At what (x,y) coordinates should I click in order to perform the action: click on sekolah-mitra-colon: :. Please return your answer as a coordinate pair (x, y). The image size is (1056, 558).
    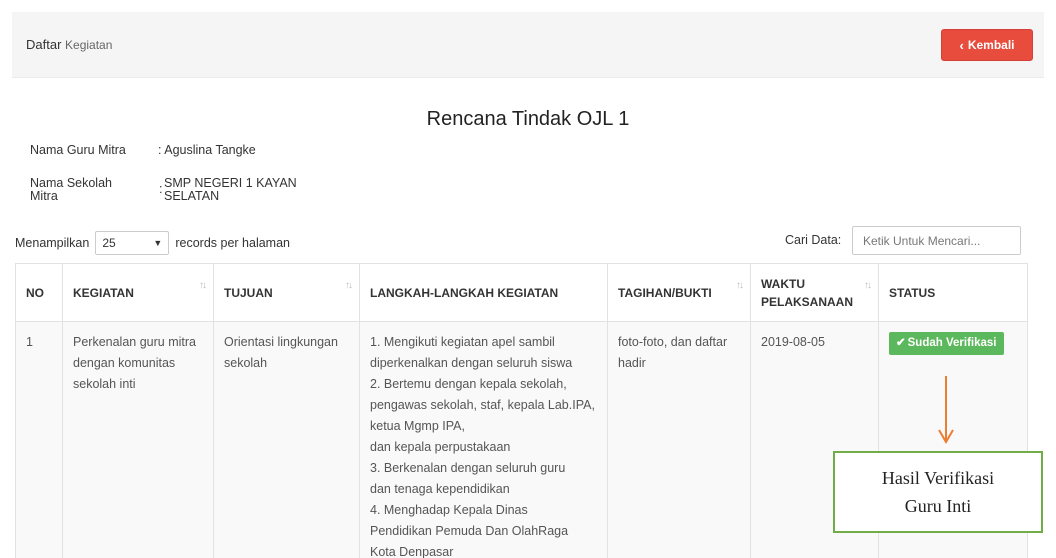
    Looking at the image, I should click on (161, 189).